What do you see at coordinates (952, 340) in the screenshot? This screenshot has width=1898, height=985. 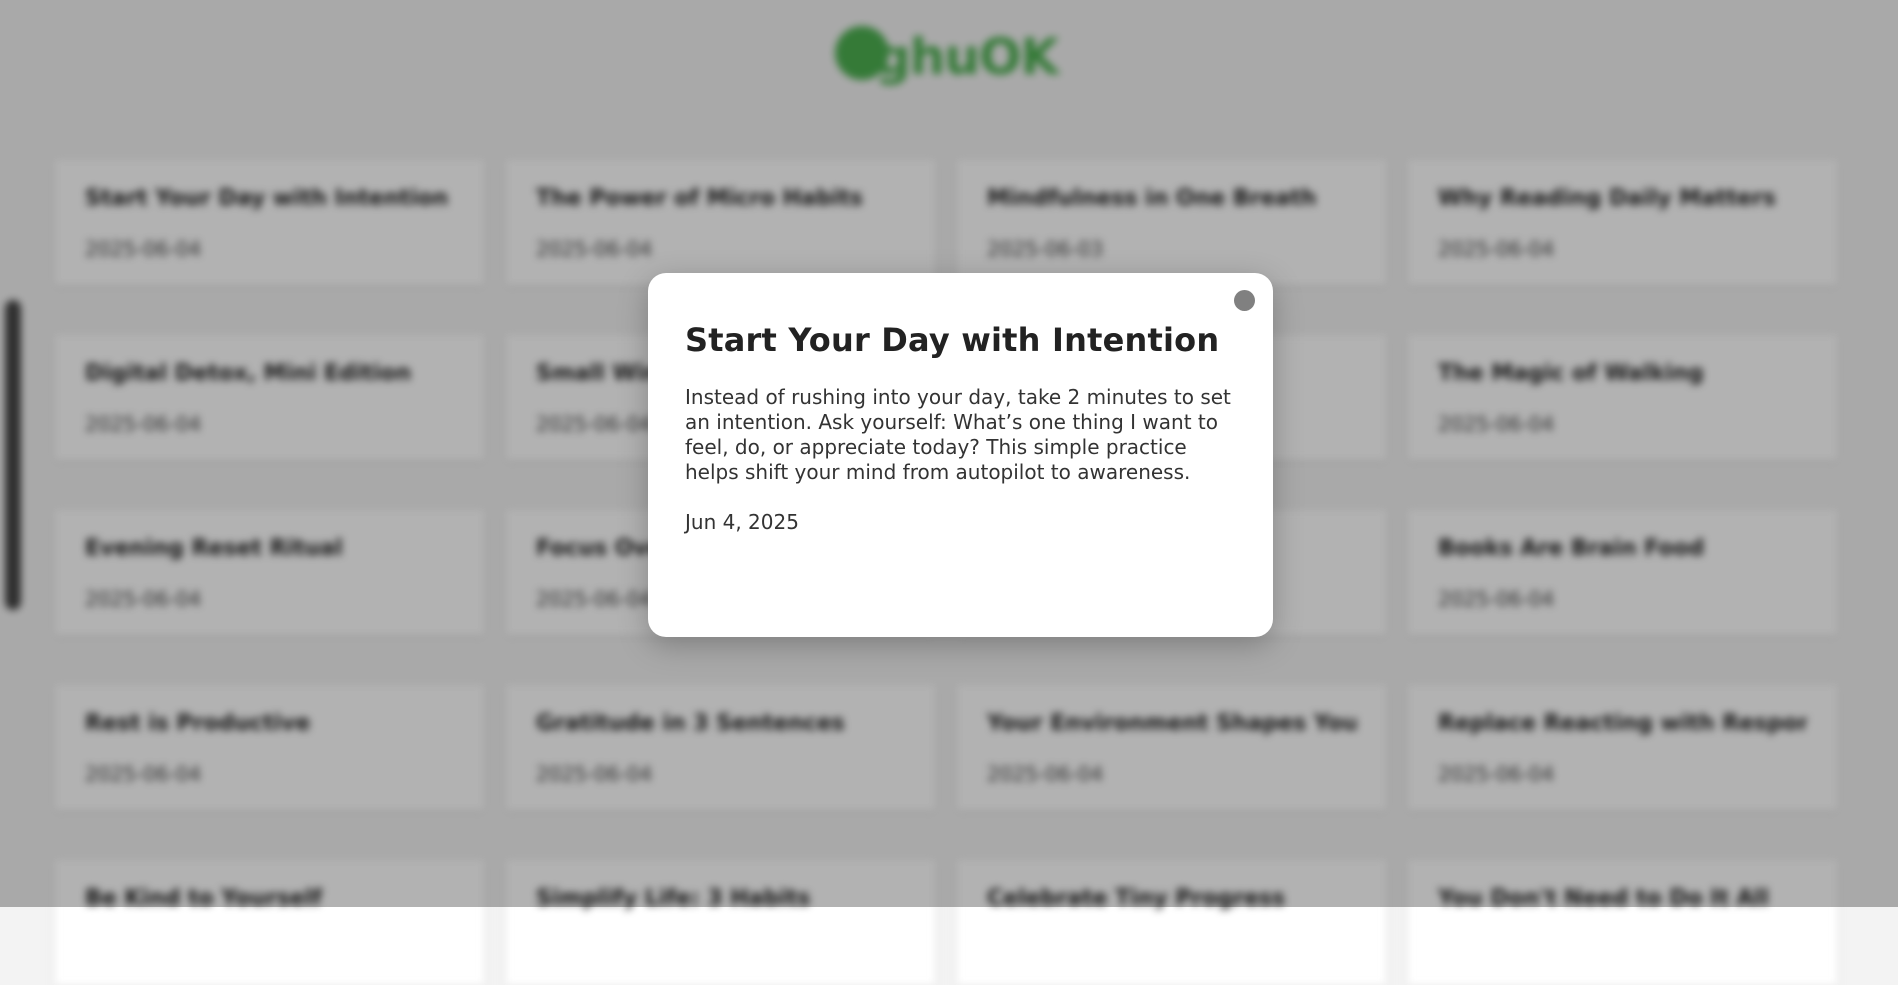 I see `modal-title: Start Your Day with Intention` at bounding box center [952, 340].